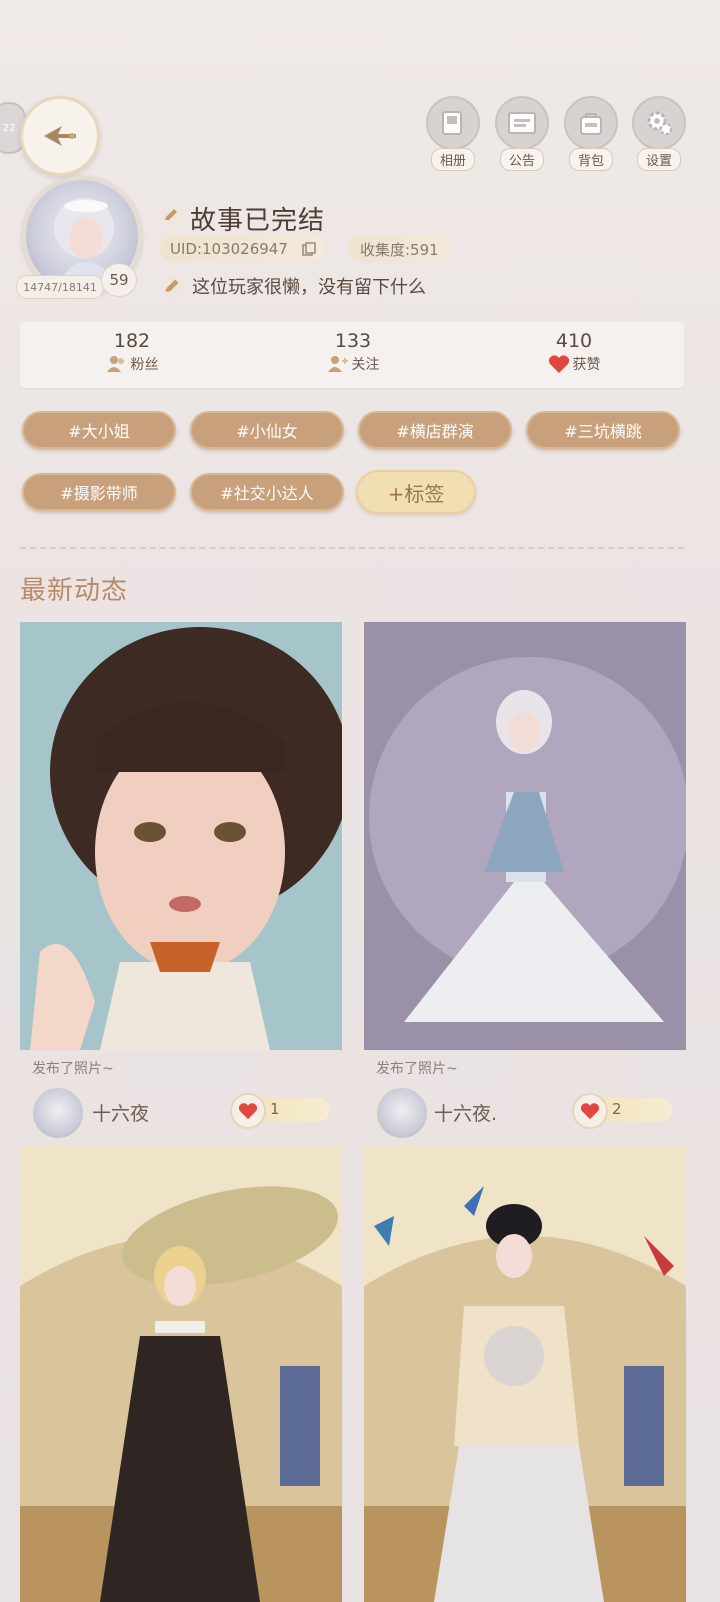 Image resolution: width=720 pixels, height=1602 pixels. I want to click on following-icon, so click(337, 364).